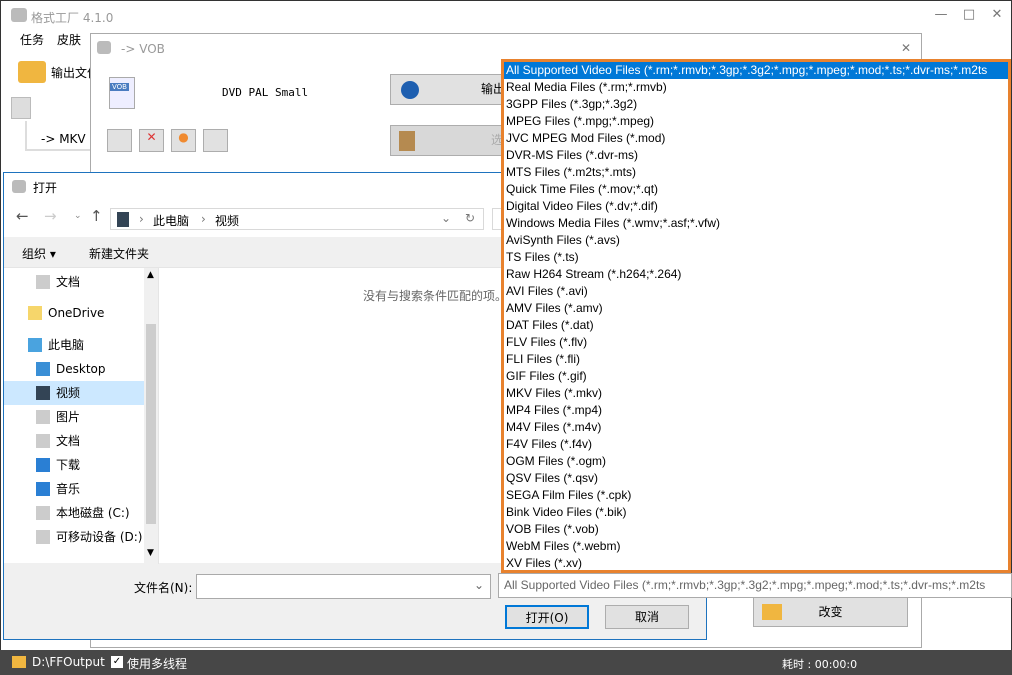  I want to click on filter-option: MPEG Files (*.mpg;*.mpeg), so click(756, 121).